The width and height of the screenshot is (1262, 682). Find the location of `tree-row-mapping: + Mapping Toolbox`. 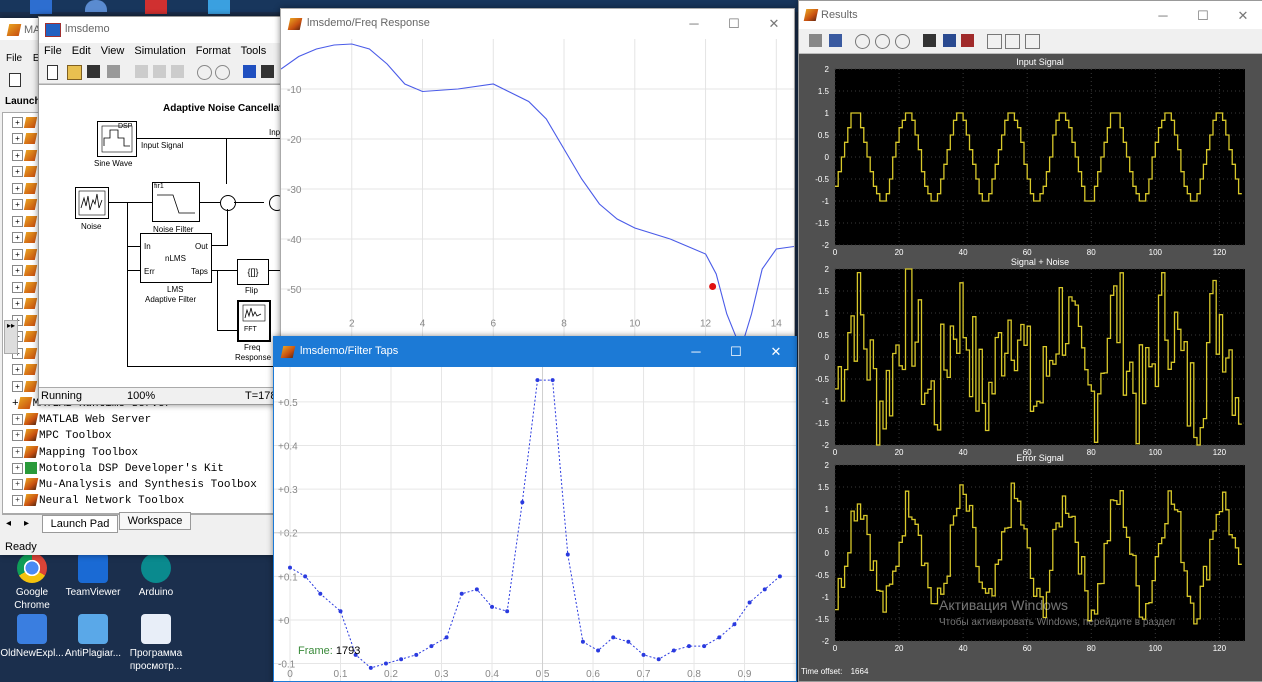

tree-row-mapping: + Mapping Toolbox is located at coordinates (75, 454).